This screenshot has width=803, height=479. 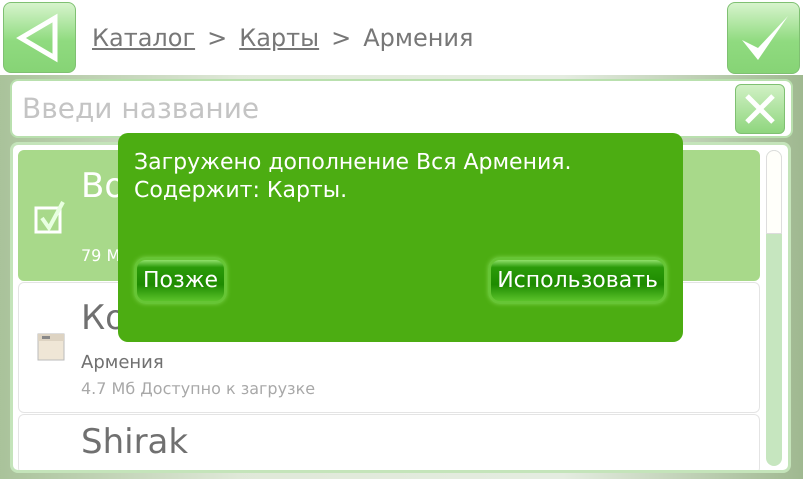 I want to click on breadcrumb-current: Армения, so click(x=418, y=38).